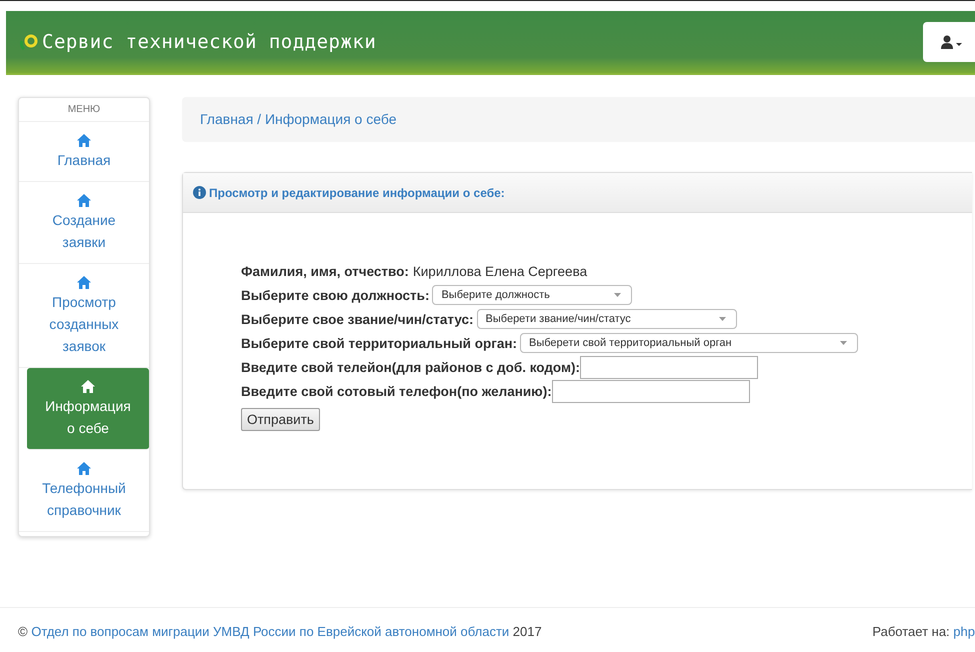  I want to click on breadcrumb: Главная / Информация о себе, so click(578, 119).